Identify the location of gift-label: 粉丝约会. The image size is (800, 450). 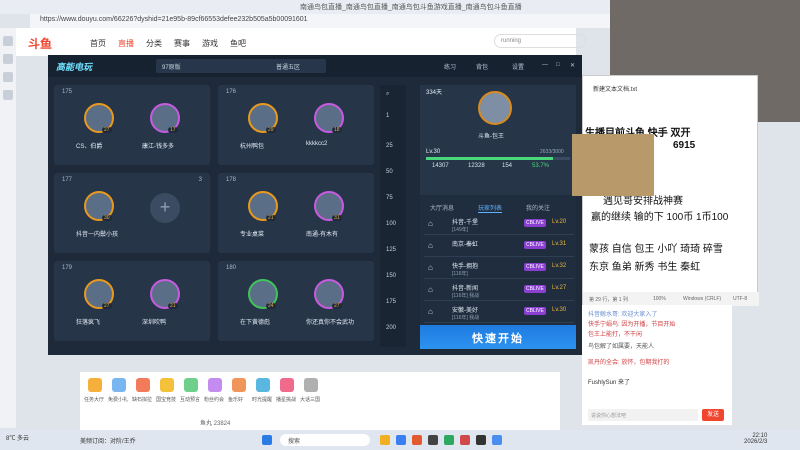
(214, 400).